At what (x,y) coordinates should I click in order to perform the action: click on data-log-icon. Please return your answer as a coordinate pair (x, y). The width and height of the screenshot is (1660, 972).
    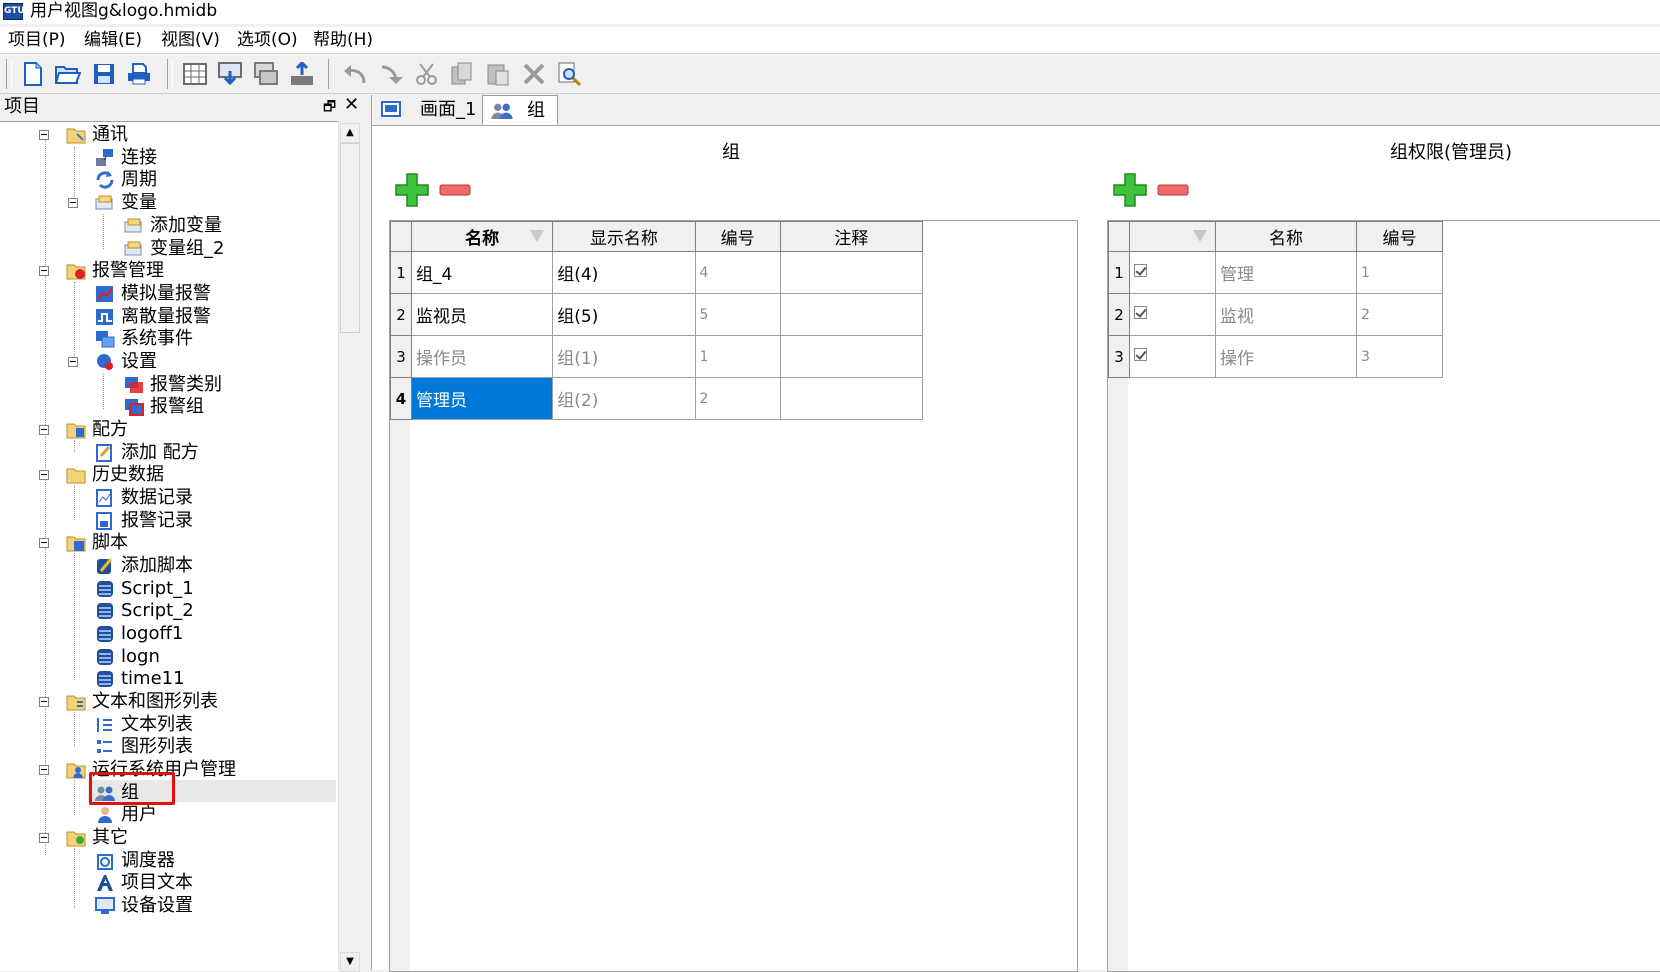
    Looking at the image, I should click on (104, 498).